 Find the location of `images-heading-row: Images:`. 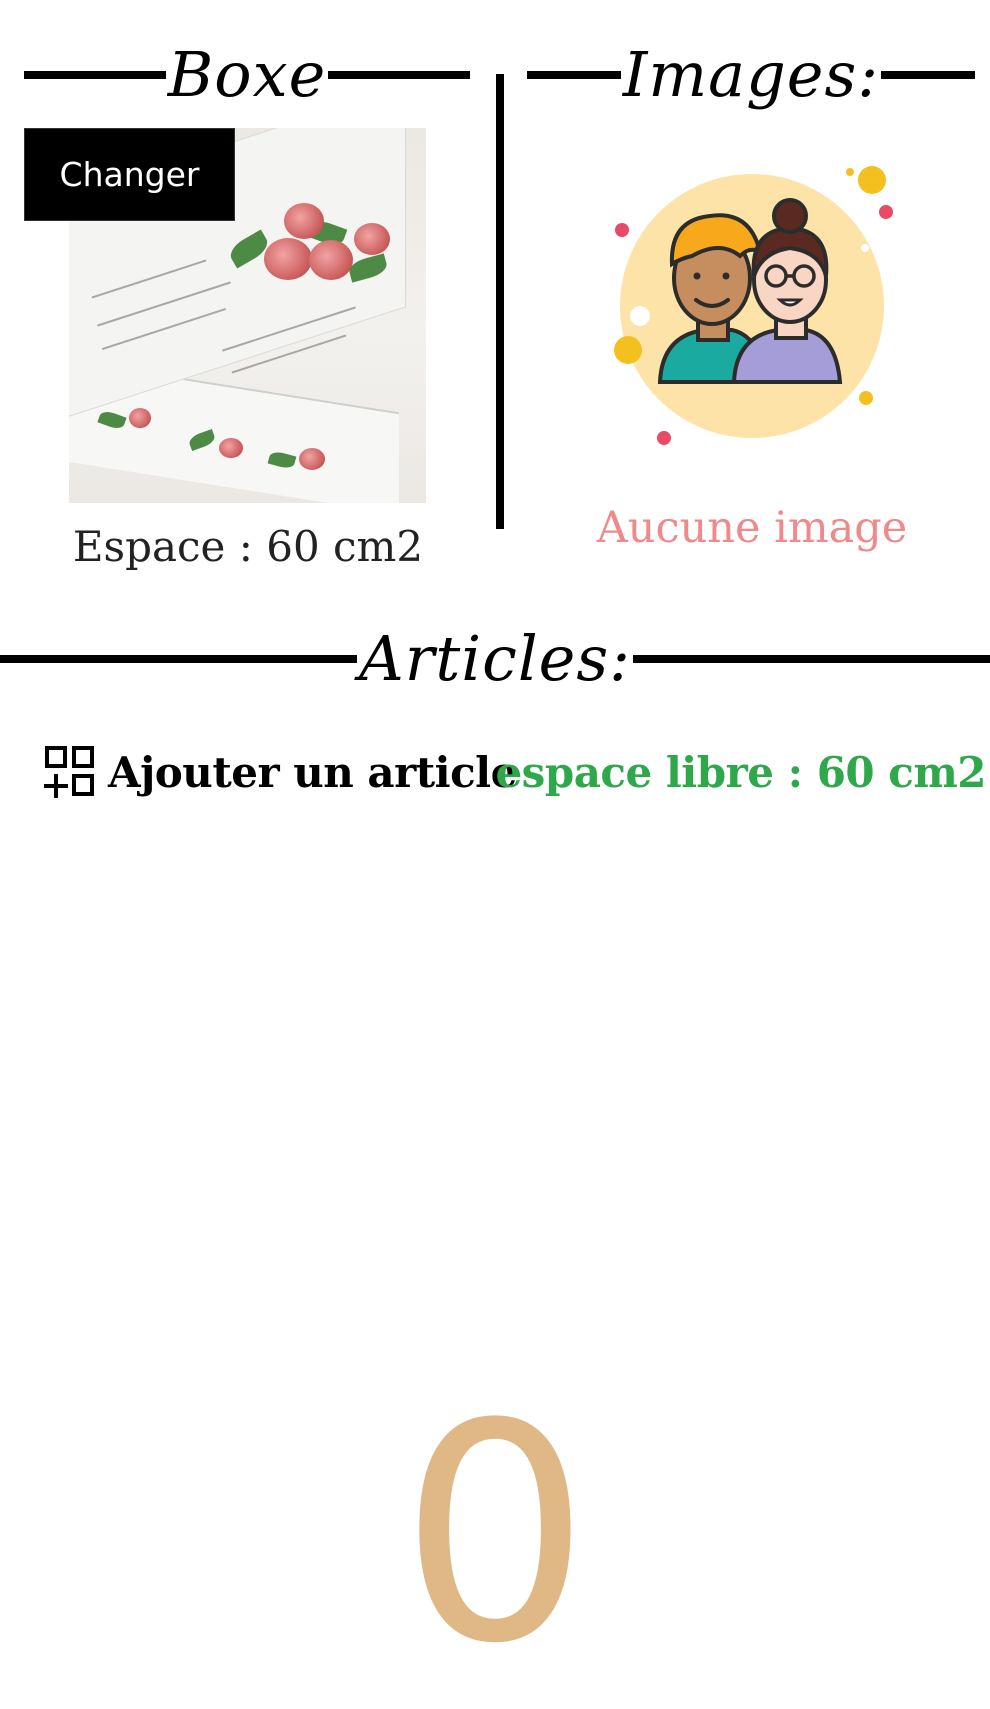

images-heading-row: Images: is located at coordinates (751, 75).